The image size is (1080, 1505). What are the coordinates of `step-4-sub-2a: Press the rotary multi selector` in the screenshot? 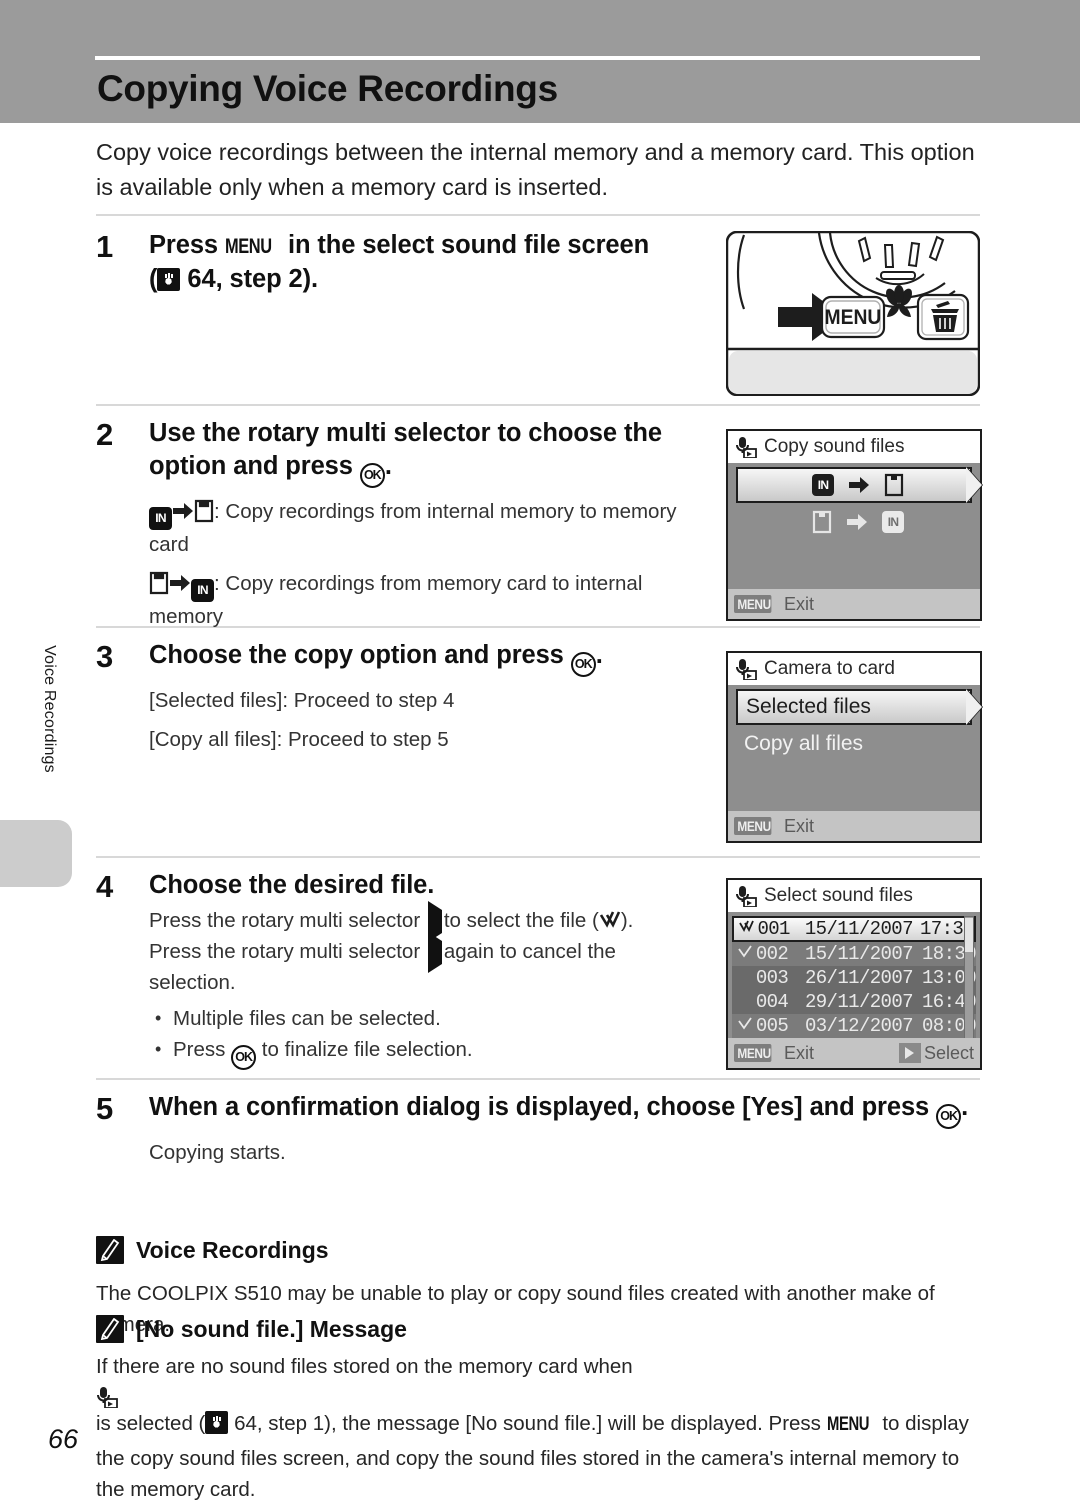 It's located at (287, 951).